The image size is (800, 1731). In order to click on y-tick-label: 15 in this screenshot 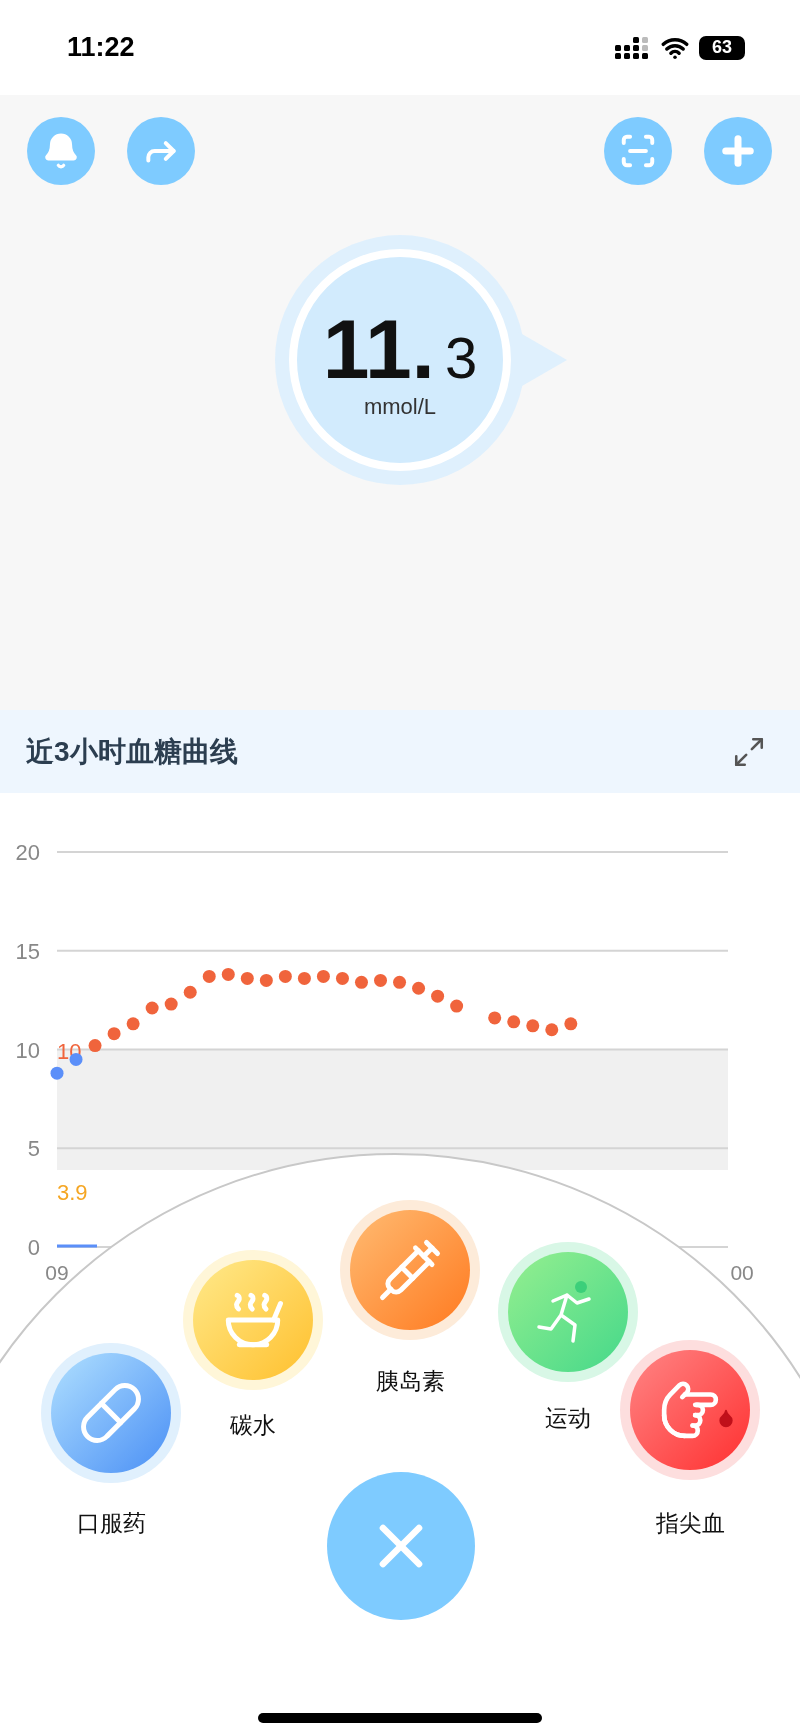, I will do `click(27, 951)`.